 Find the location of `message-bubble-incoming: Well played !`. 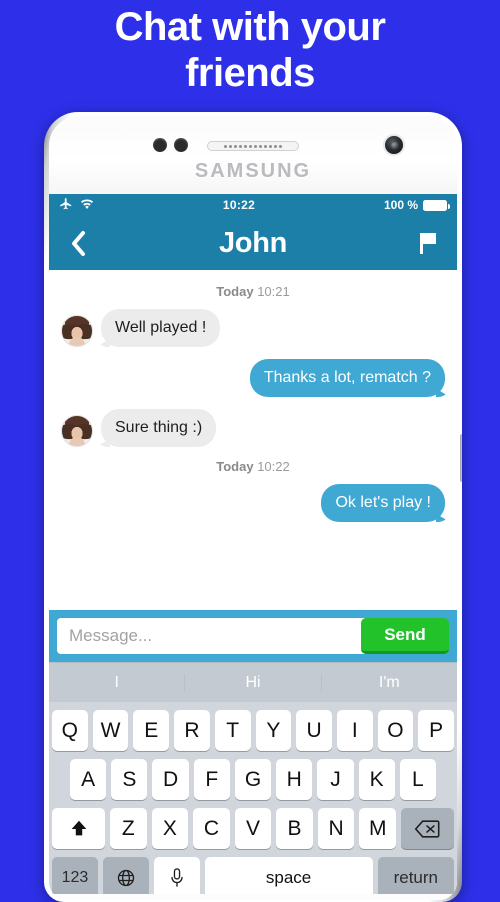

message-bubble-incoming: Well played ! is located at coordinates (161, 328).